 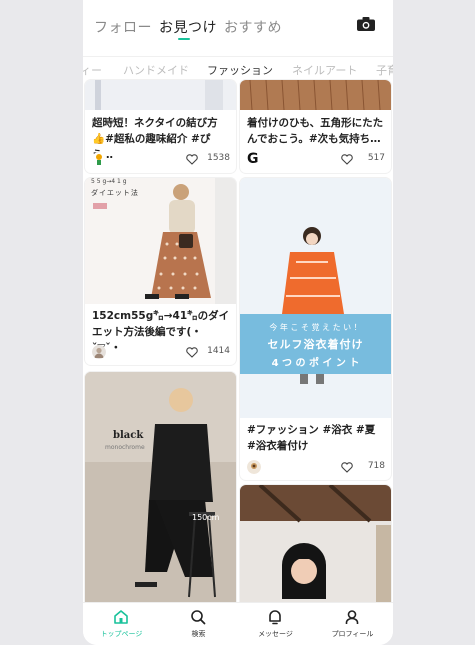 What do you see at coordinates (316, 160) in the screenshot?
I see `post-footer: G 517` at bounding box center [316, 160].